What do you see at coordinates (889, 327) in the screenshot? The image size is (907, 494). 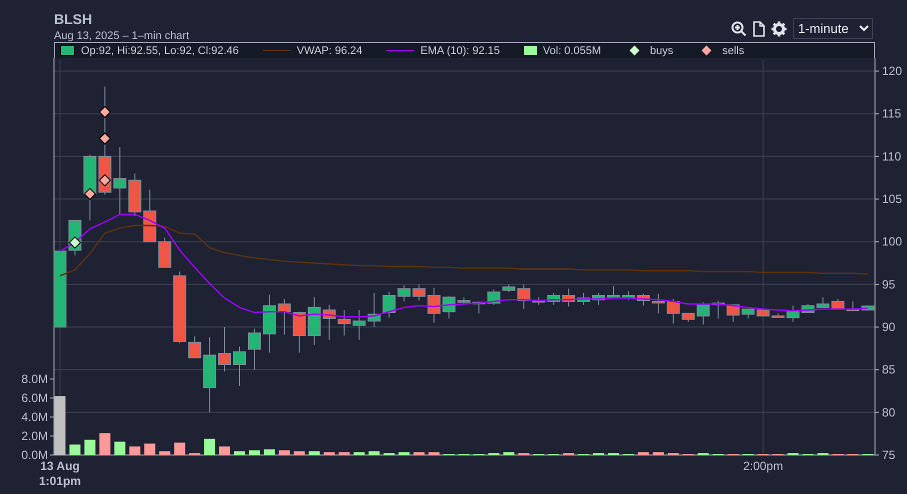 I see `axis-label: 90` at bounding box center [889, 327].